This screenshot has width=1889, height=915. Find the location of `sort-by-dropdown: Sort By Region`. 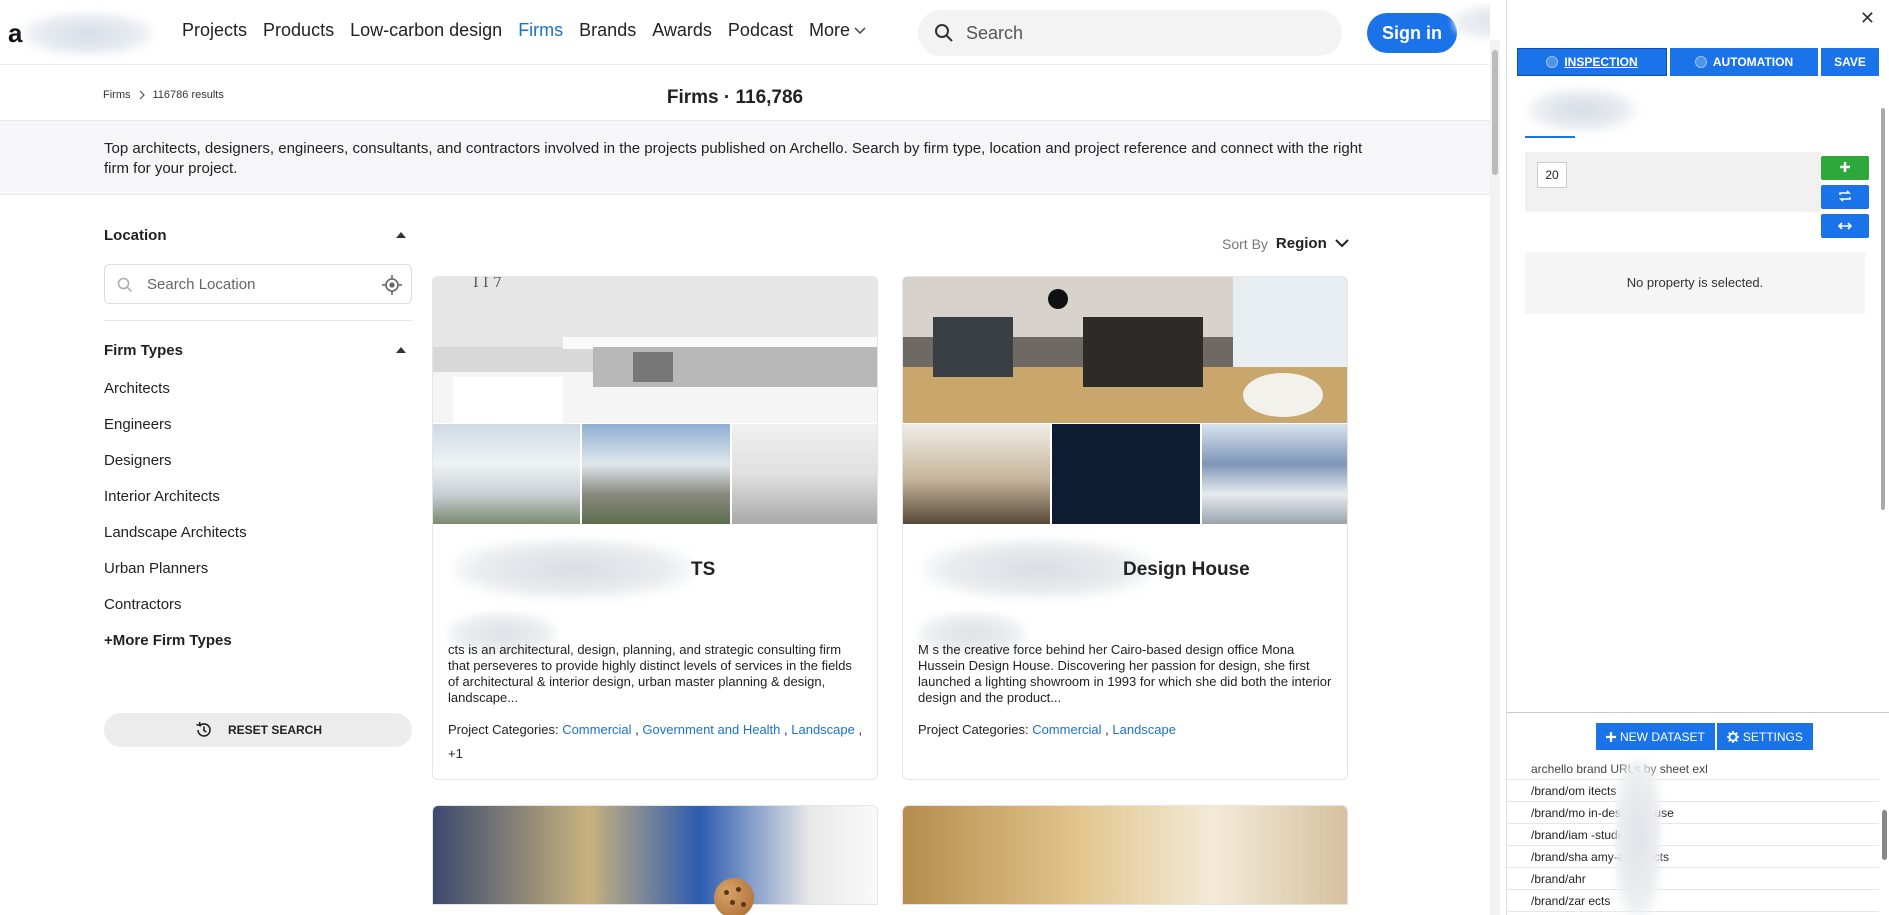

sort-by-dropdown: Sort By Region is located at coordinates (1285, 243).